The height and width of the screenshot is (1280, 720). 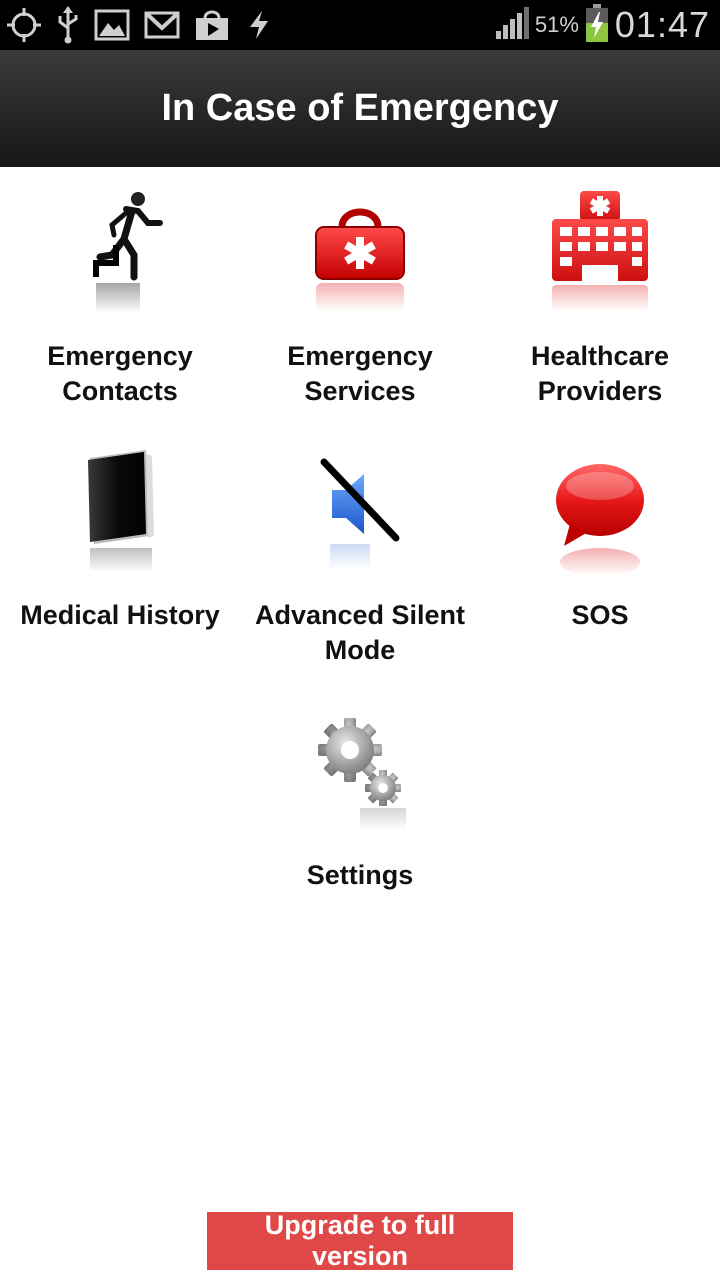 What do you see at coordinates (360, 373) in the screenshot?
I see `menu-item-label: Emergency Services` at bounding box center [360, 373].